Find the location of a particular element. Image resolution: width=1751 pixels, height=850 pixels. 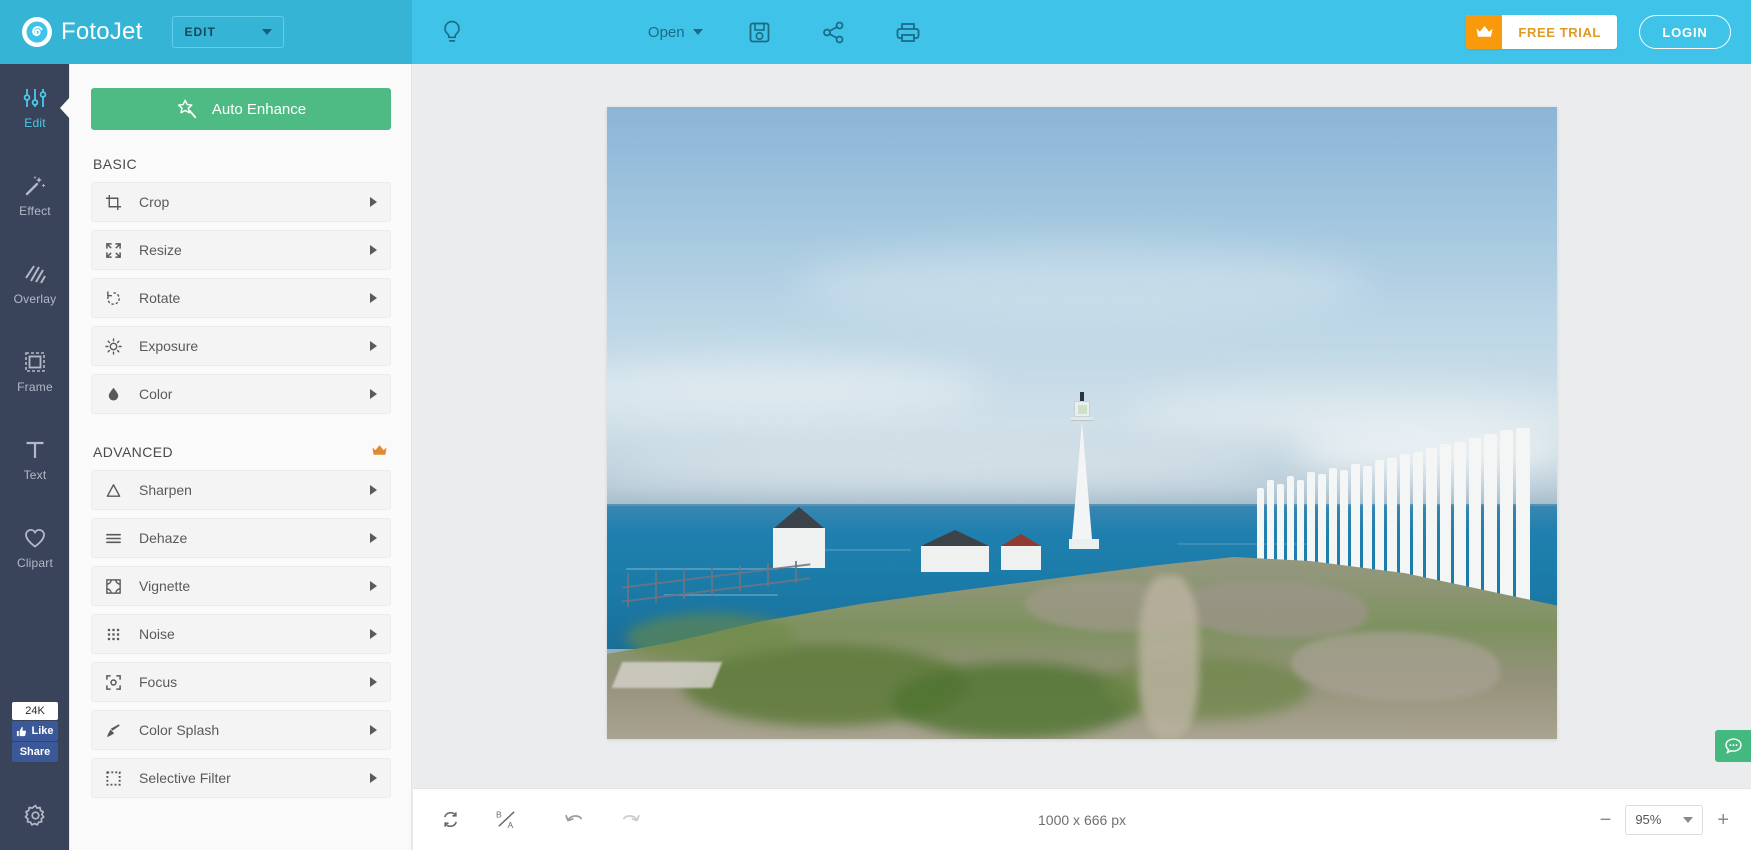

redo-arrow-icon is located at coordinates (631, 818).